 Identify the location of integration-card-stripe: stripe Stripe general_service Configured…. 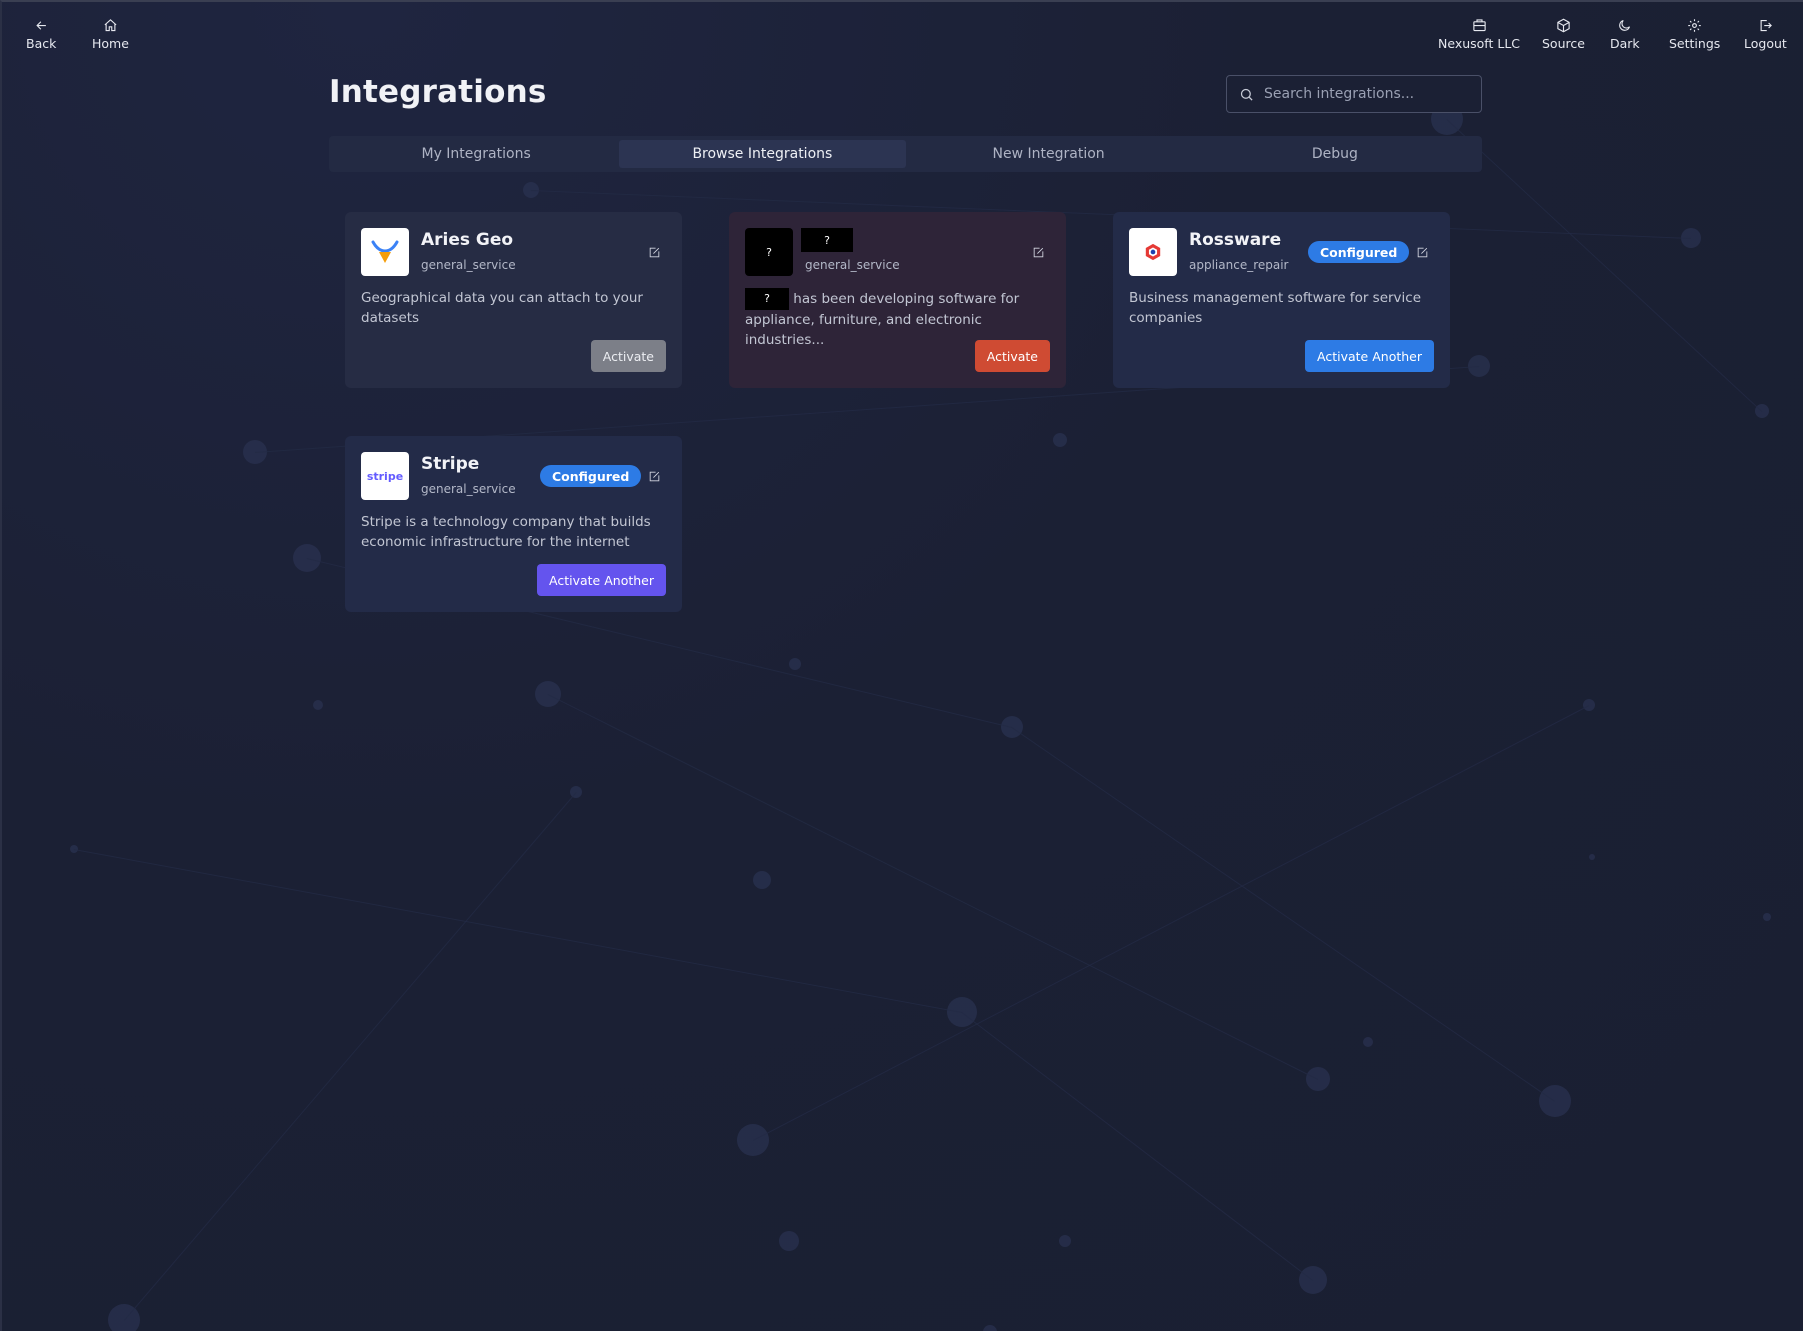
(513, 524).